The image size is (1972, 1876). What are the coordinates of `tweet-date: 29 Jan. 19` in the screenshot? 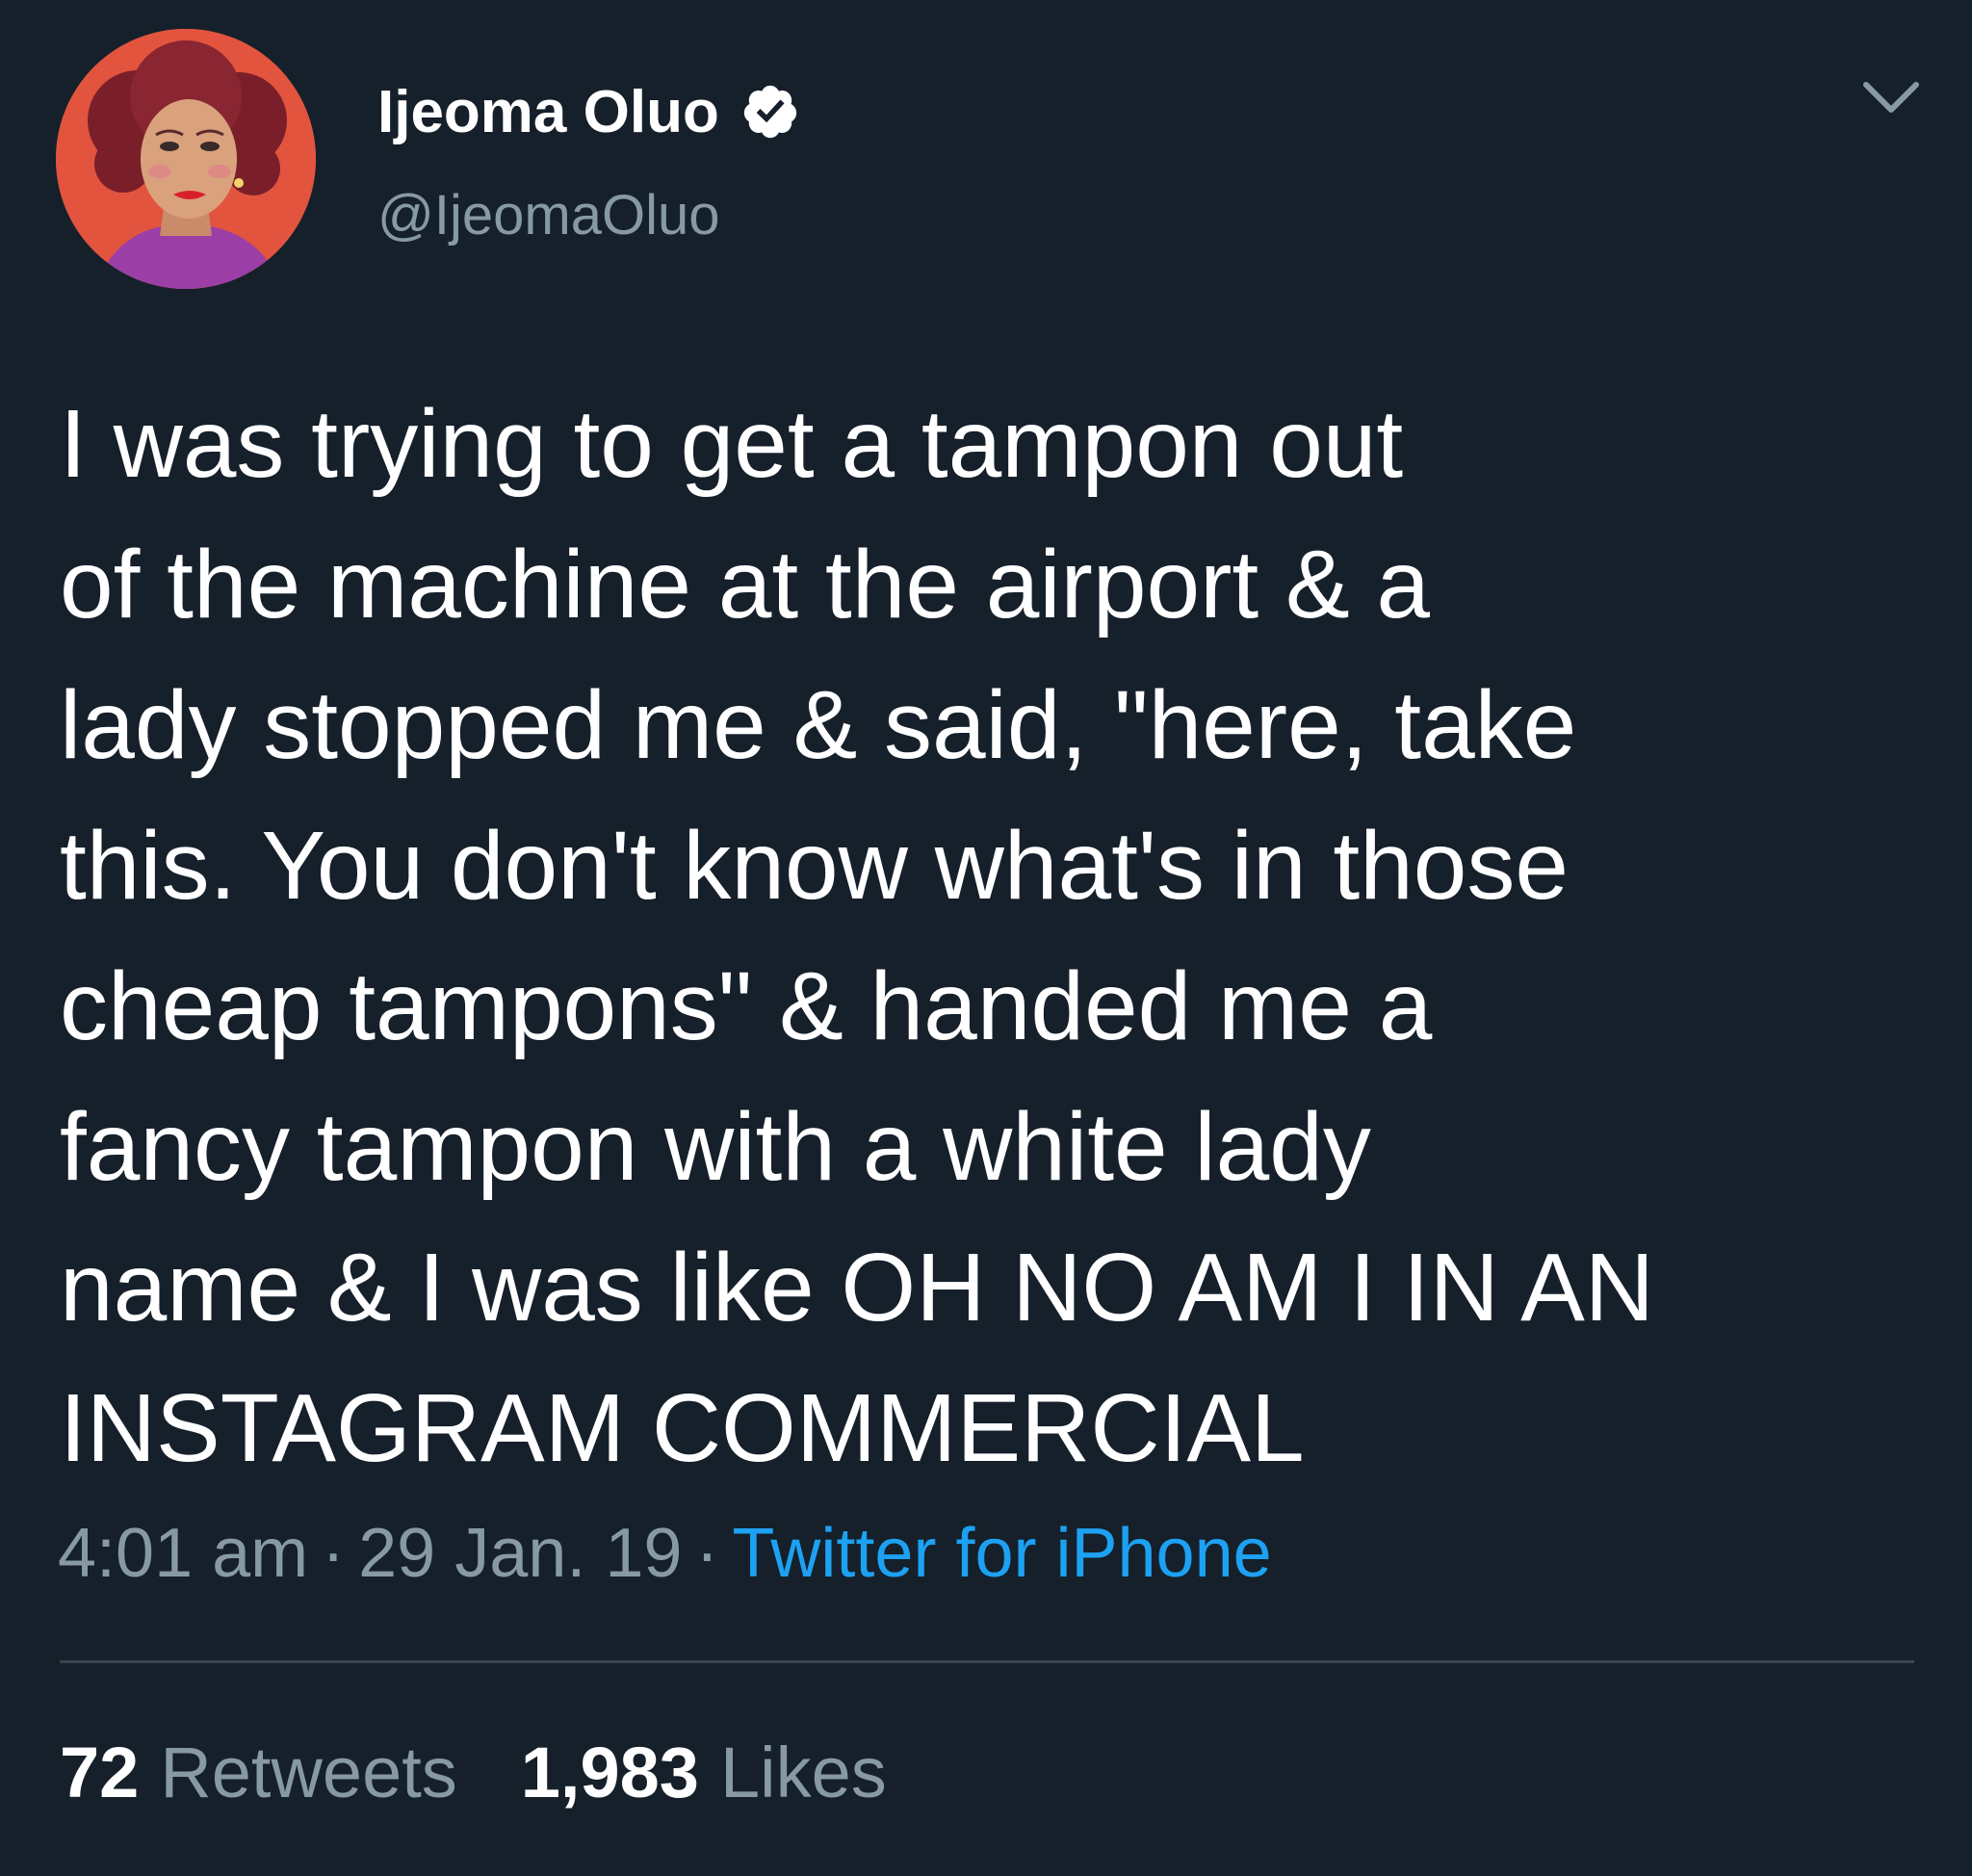 It's located at (520, 1554).